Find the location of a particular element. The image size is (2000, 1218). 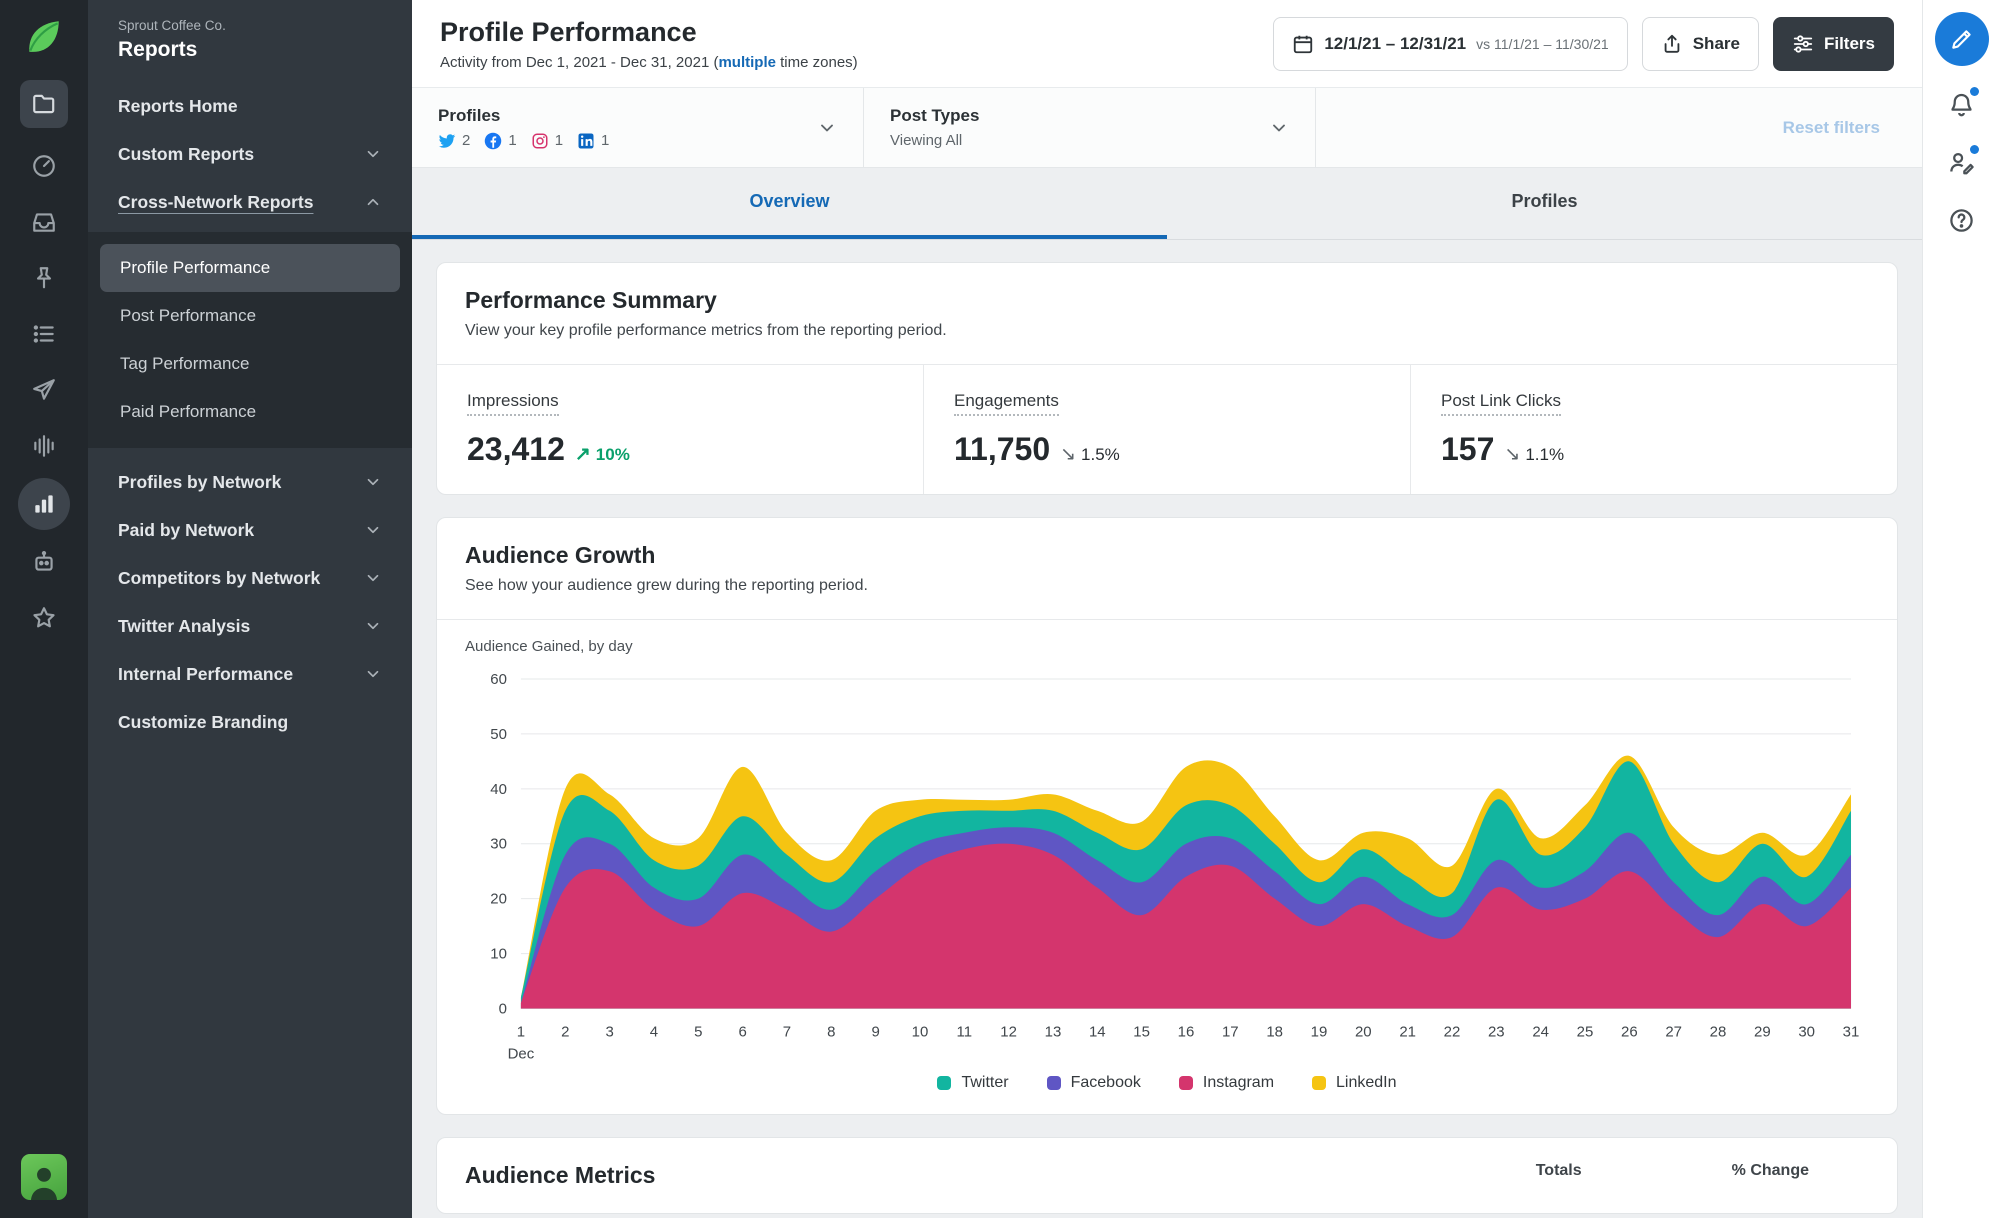

legend-item-linkedin: LinkedIn is located at coordinates (1354, 1083).